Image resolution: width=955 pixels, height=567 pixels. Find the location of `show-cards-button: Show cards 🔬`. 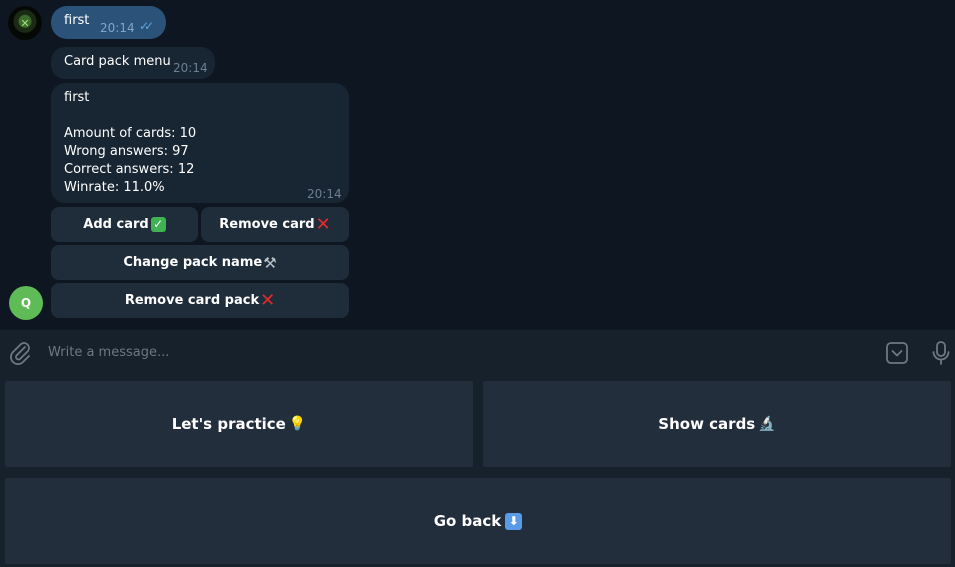

show-cards-button: Show cards 🔬 is located at coordinates (717, 424).